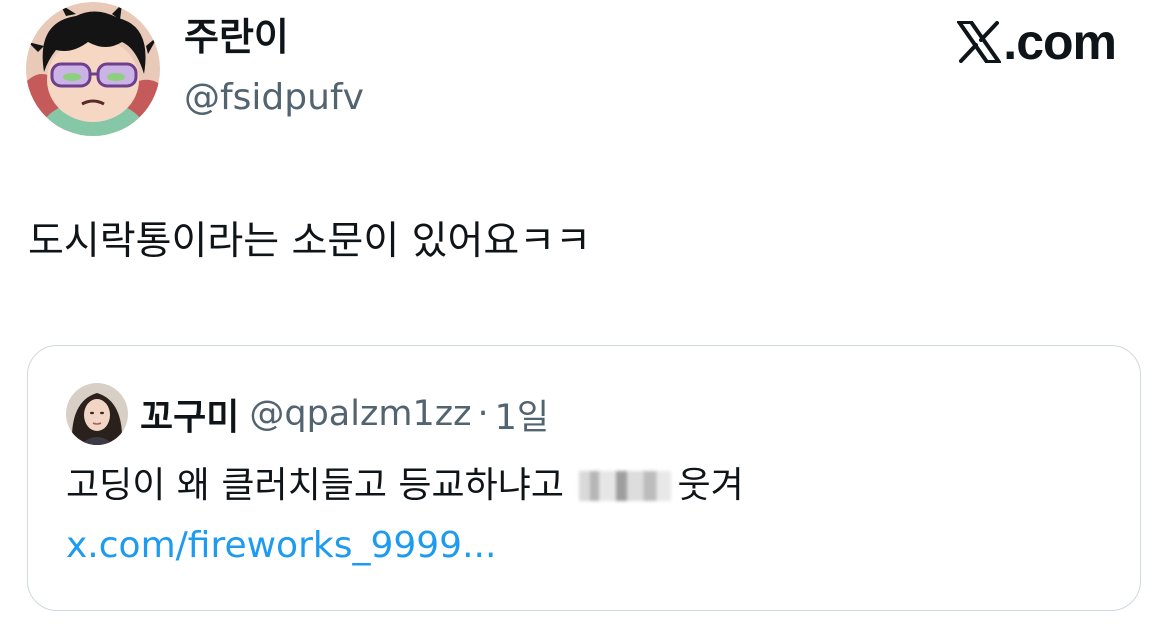  Describe the element at coordinates (315, 485) in the screenshot. I see `quoted-text-before: 고딩이 왜 클러치들고 등교하냐고` at that location.